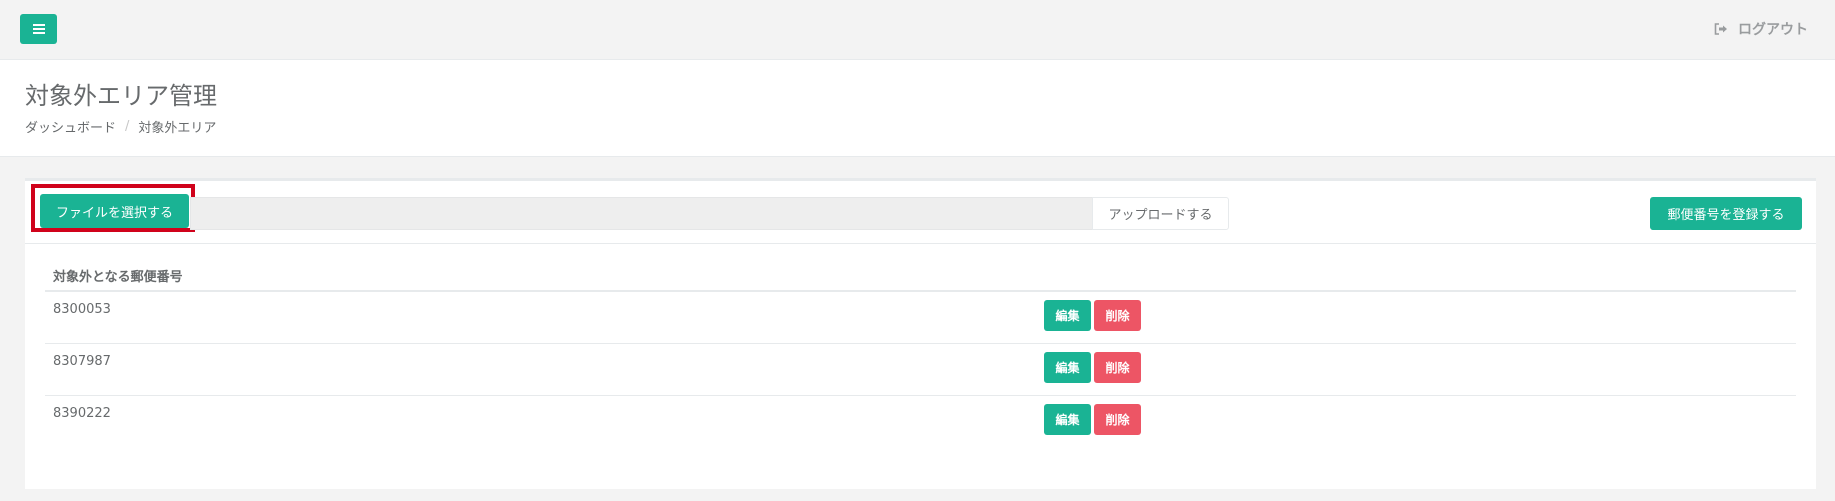 This screenshot has height=501, width=1835. Describe the element at coordinates (82, 309) in the screenshot. I see `postal-code-value: 8300053` at that location.